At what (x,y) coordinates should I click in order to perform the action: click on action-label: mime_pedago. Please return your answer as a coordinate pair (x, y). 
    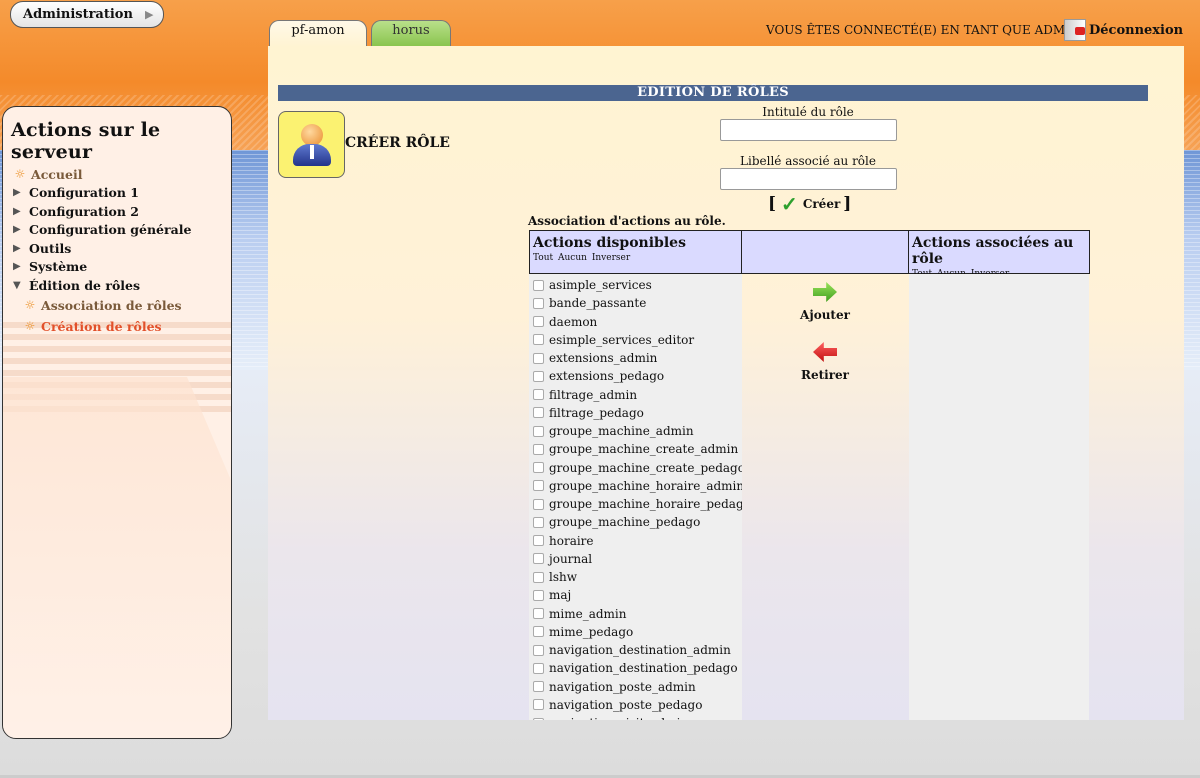
    Looking at the image, I should click on (591, 631).